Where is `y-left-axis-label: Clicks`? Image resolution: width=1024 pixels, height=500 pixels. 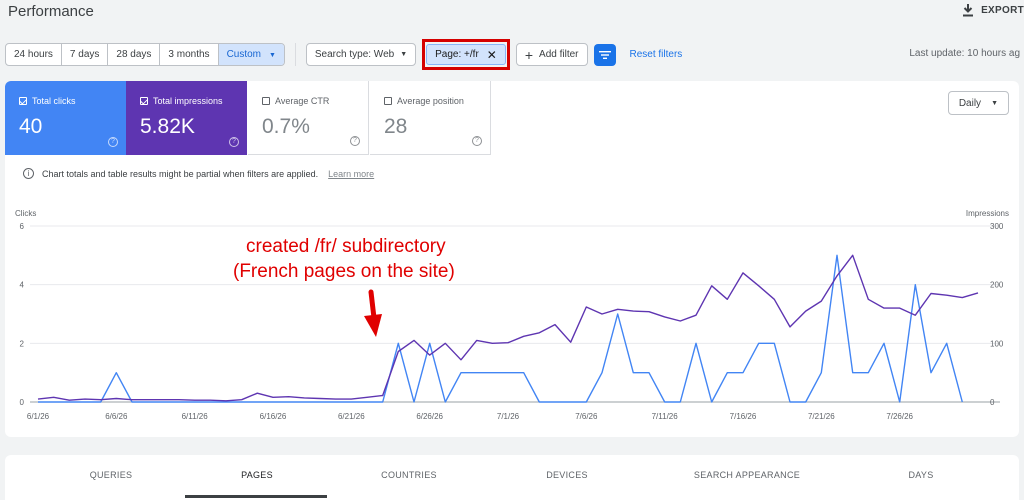
y-left-axis-label: Clicks is located at coordinates (25, 213).